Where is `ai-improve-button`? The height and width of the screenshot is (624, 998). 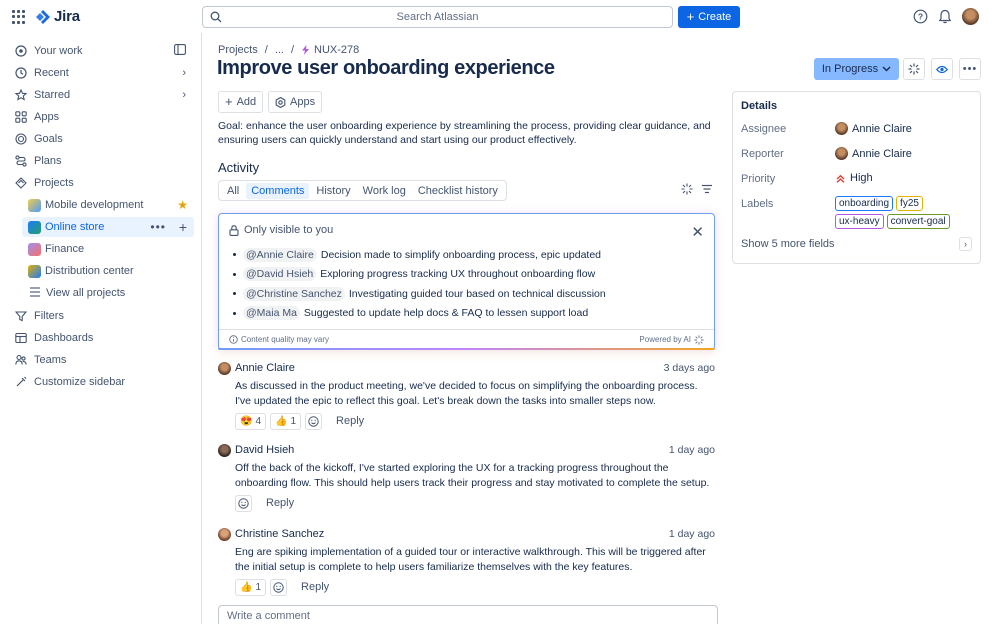
ai-improve-button is located at coordinates (914, 69).